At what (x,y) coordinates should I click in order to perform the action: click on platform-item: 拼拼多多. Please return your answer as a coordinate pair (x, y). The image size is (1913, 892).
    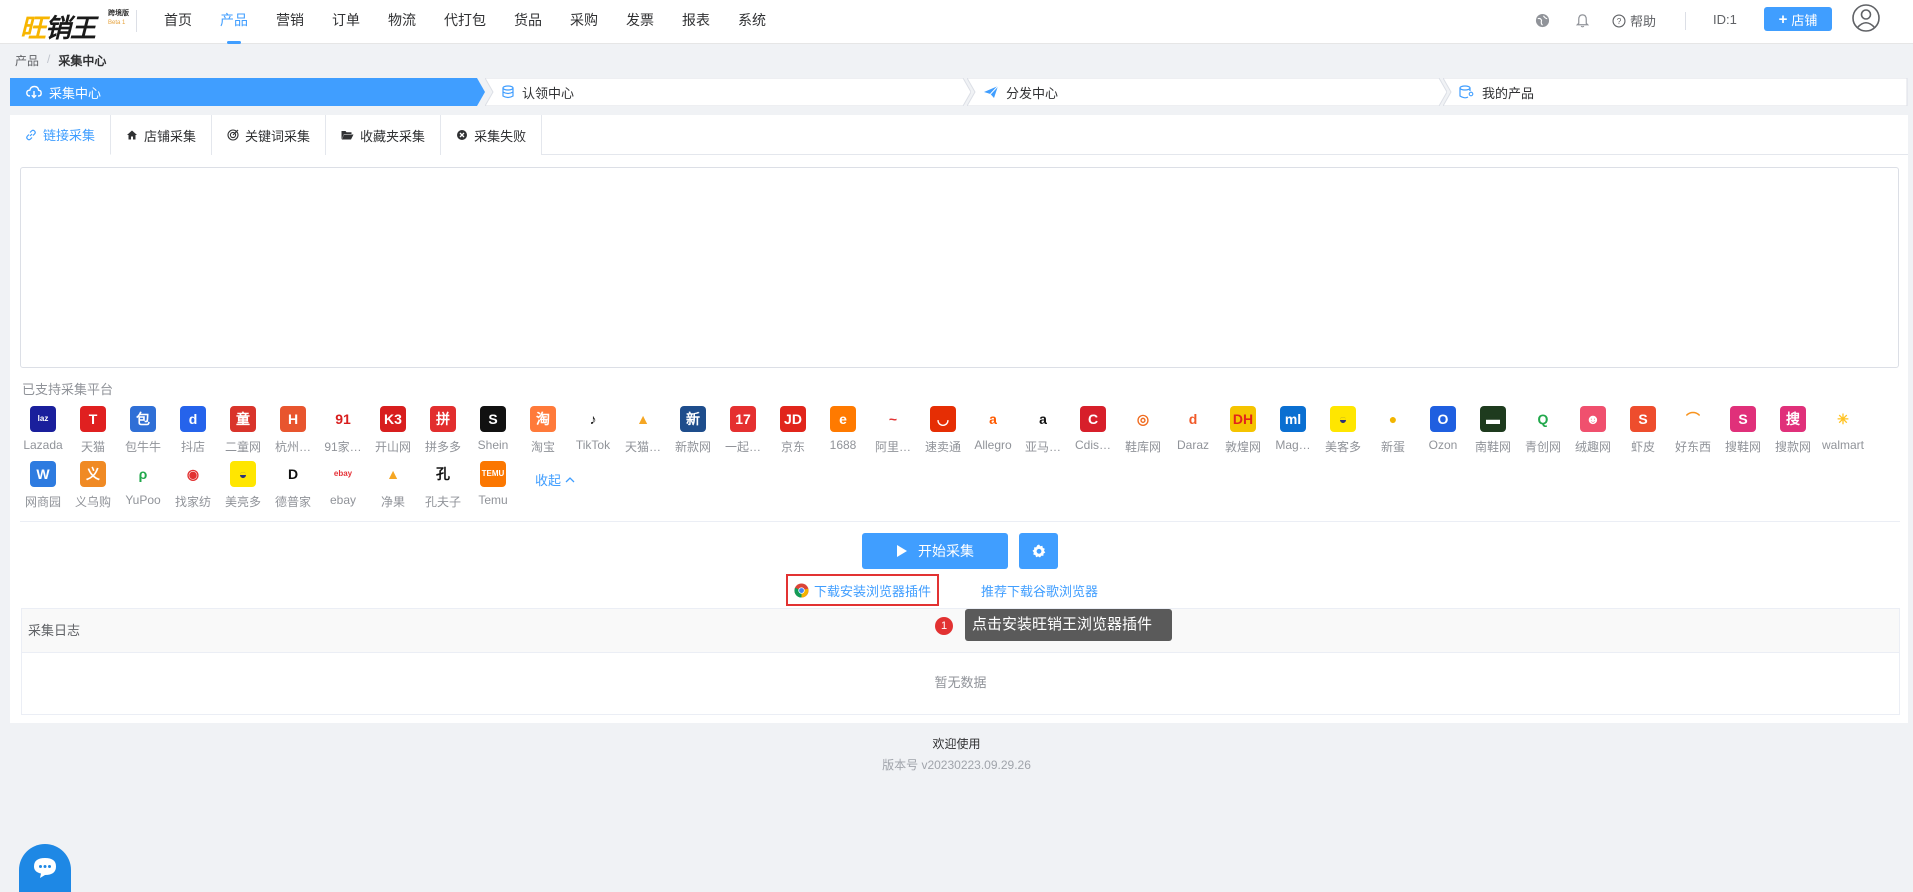
    Looking at the image, I should click on (443, 431).